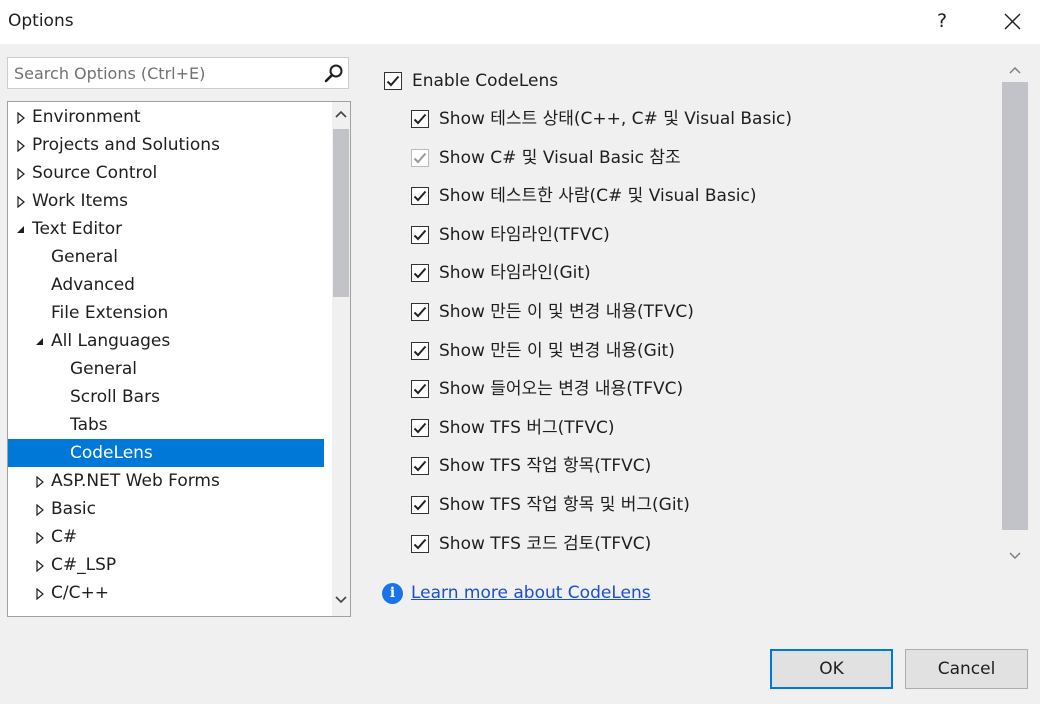 The image size is (1040, 704). Describe the element at coordinates (561, 389) in the screenshot. I see `option-label: Show 들어오는 변경 내용(TFVC)` at that location.